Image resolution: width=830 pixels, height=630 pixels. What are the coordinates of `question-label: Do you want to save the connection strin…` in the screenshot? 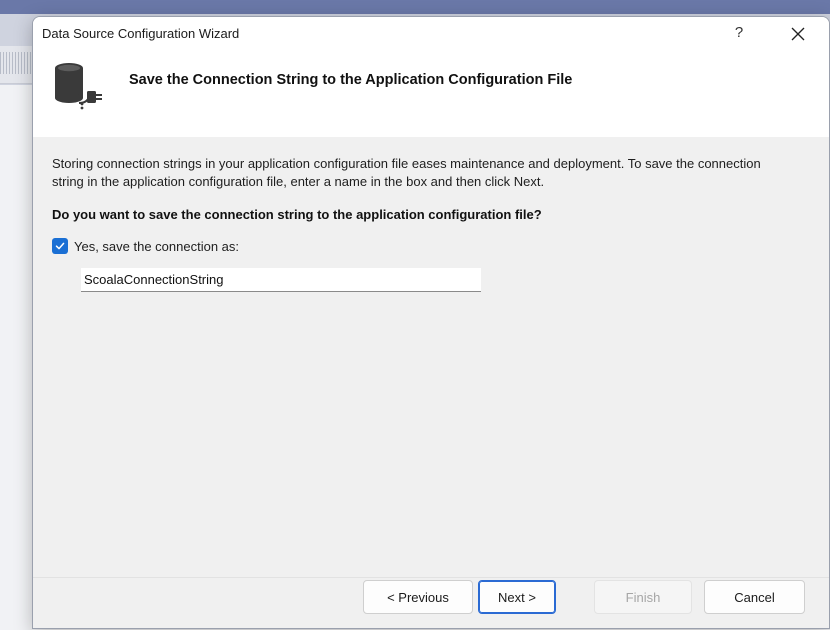 It's located at (297, 214).